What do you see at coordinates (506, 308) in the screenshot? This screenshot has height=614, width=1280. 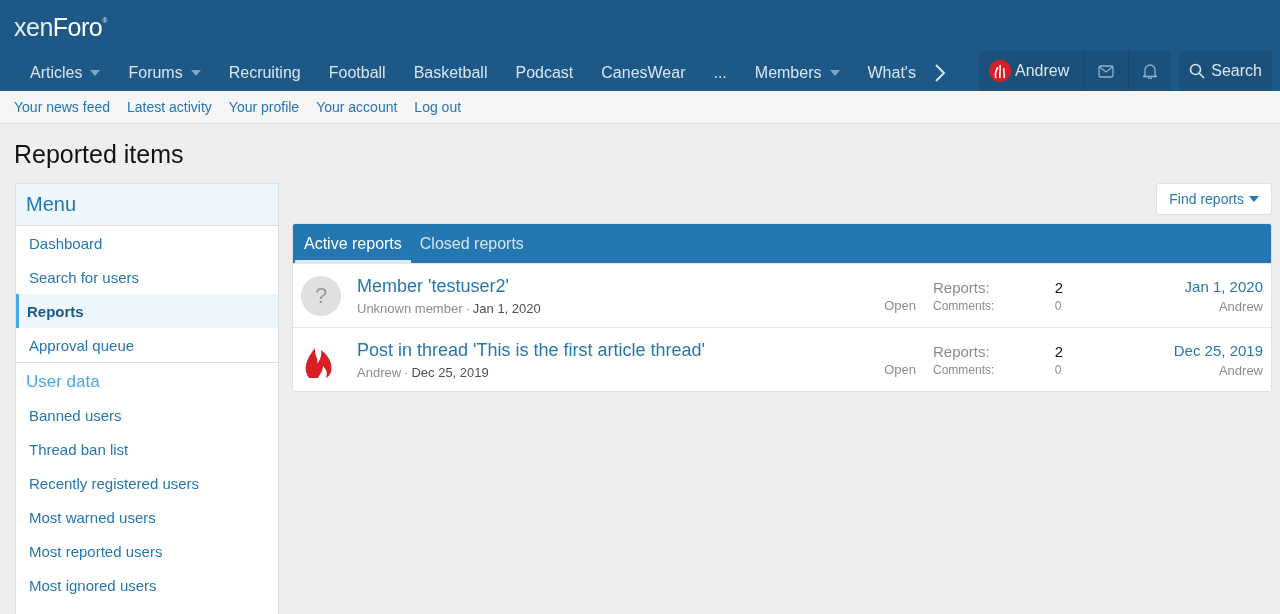 I see `report-date: Jan 1, 2020` at bounding box center [506, 308].